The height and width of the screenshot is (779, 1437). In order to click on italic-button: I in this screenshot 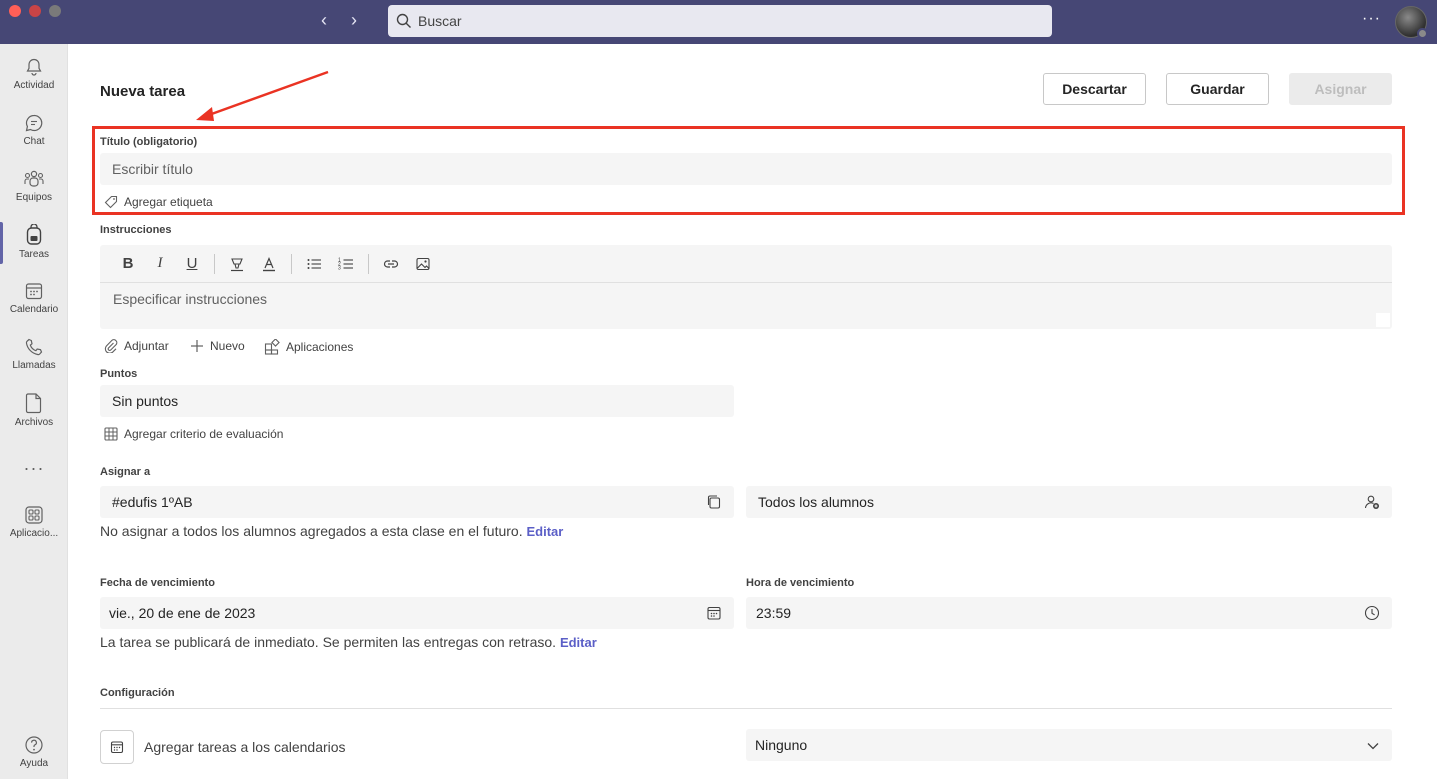, I will do `click(160, 264)`.